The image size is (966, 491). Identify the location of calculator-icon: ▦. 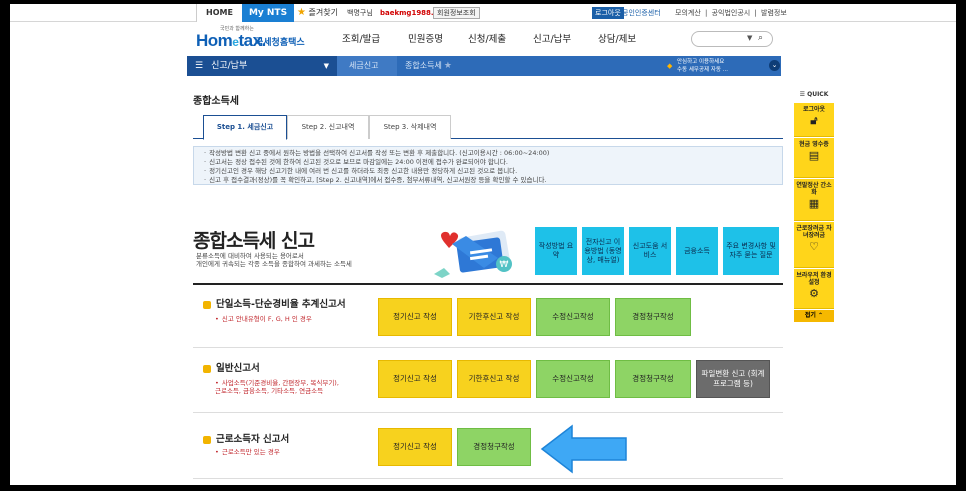
(814, 203).